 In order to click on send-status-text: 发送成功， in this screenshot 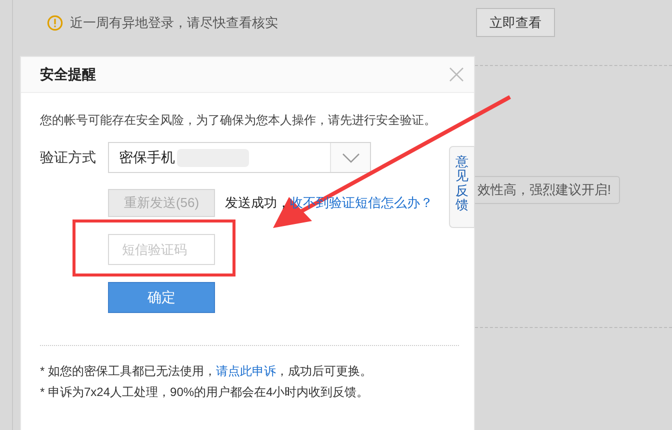, I will do `click(257, 203)`.